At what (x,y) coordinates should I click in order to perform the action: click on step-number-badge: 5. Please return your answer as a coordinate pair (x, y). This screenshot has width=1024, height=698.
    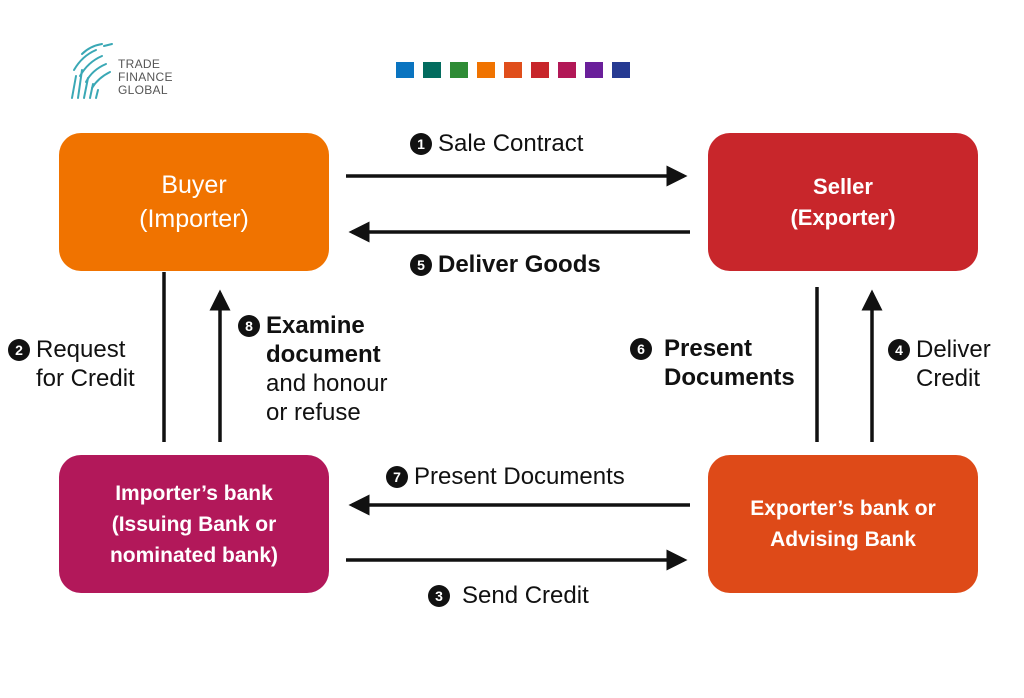
    Looking at the image, I should click on (421, 265).